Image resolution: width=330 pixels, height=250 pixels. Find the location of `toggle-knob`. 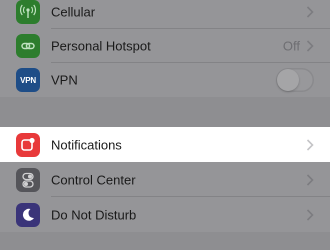

toggle-knob is located at coordinates (288, 80).